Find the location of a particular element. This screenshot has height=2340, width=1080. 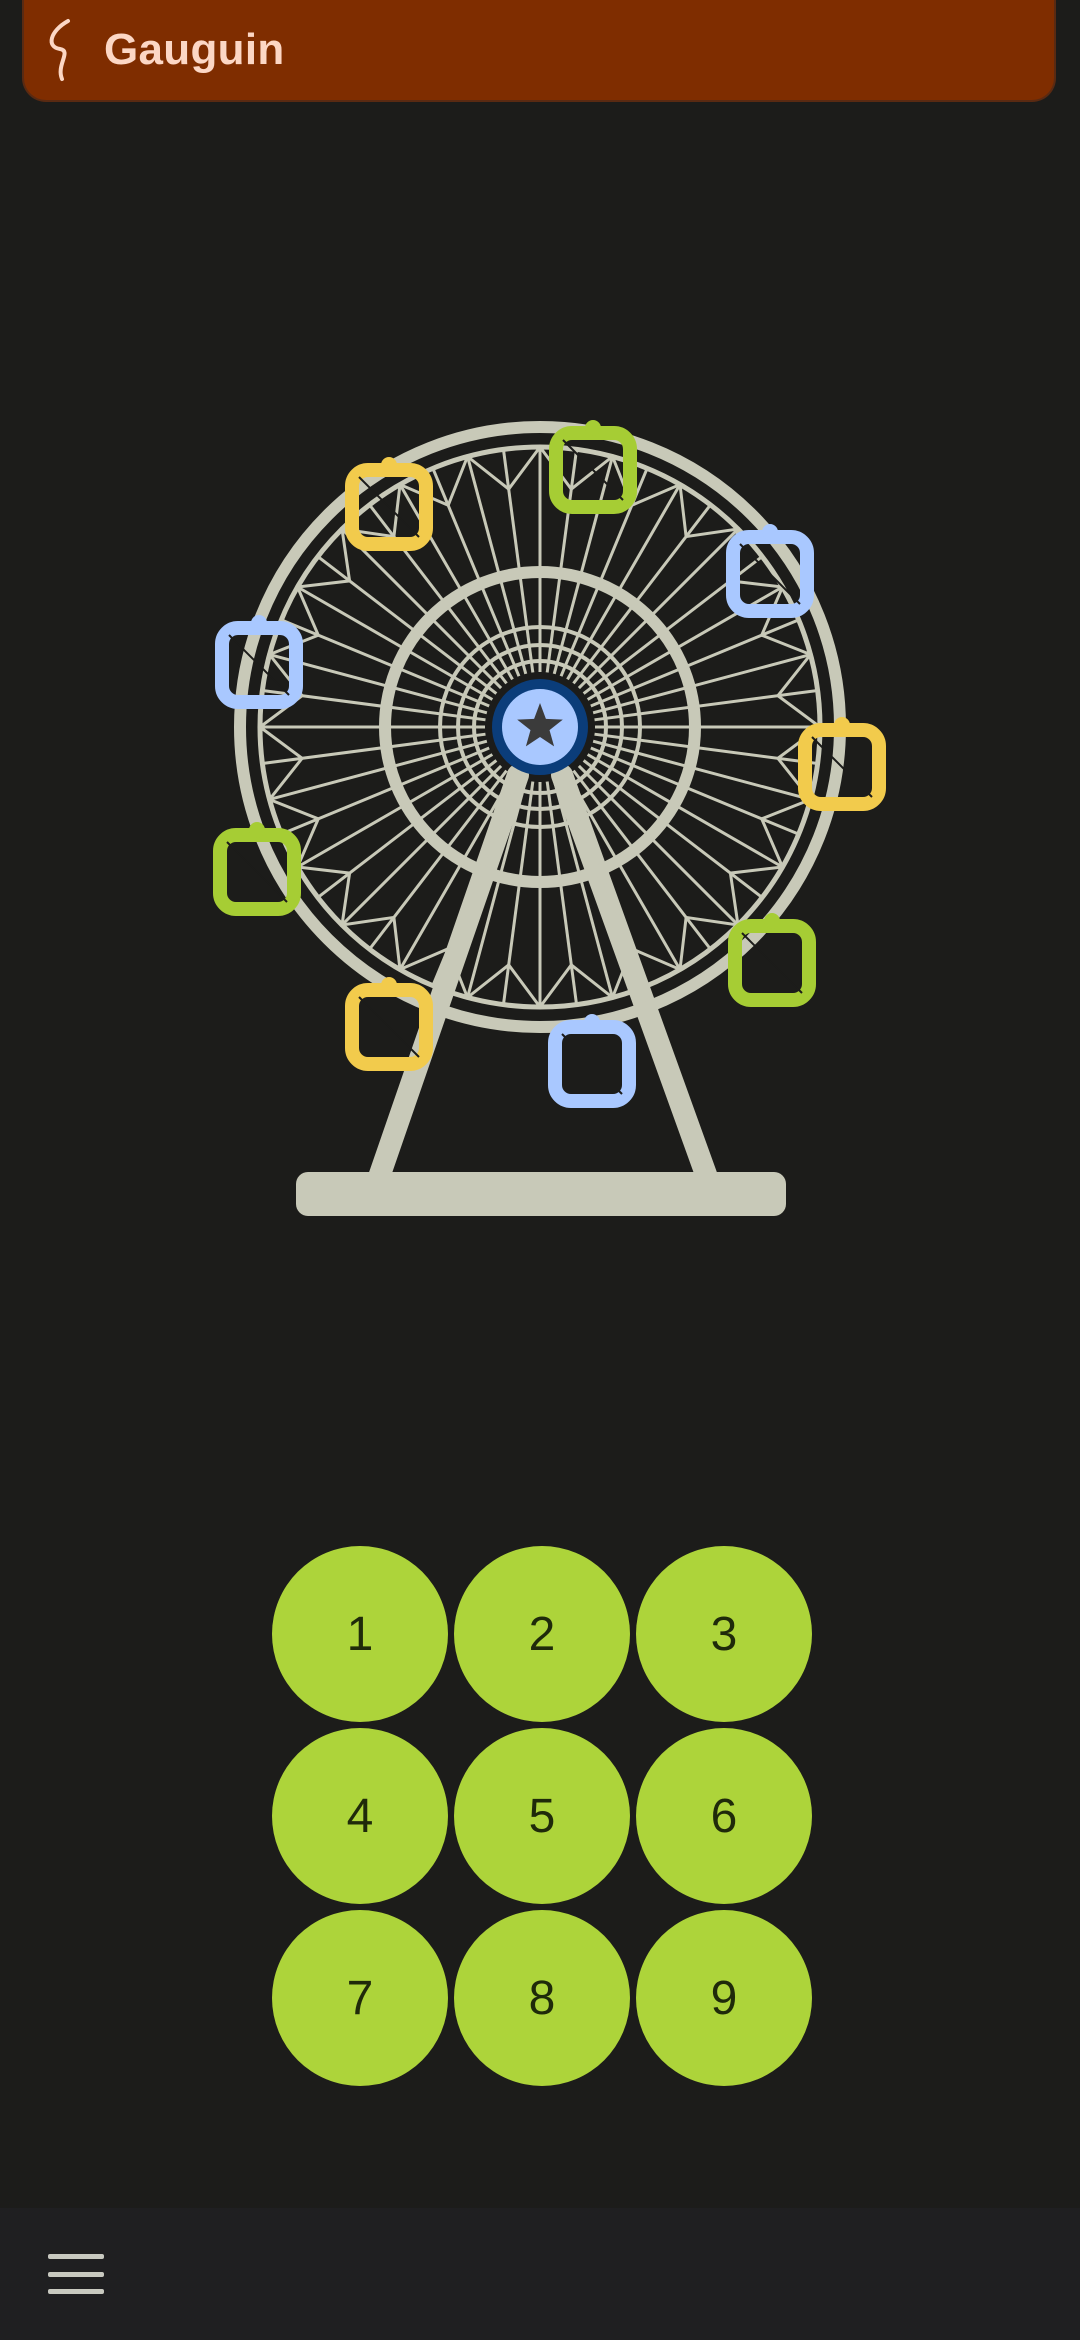

app-title: Gauguin is located at coordinates (194, 49).